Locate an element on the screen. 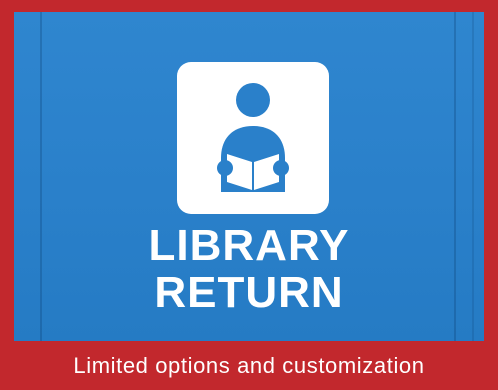 The image size is (498, 390). person-reading-book-icon is located at coordinates (253, 138).